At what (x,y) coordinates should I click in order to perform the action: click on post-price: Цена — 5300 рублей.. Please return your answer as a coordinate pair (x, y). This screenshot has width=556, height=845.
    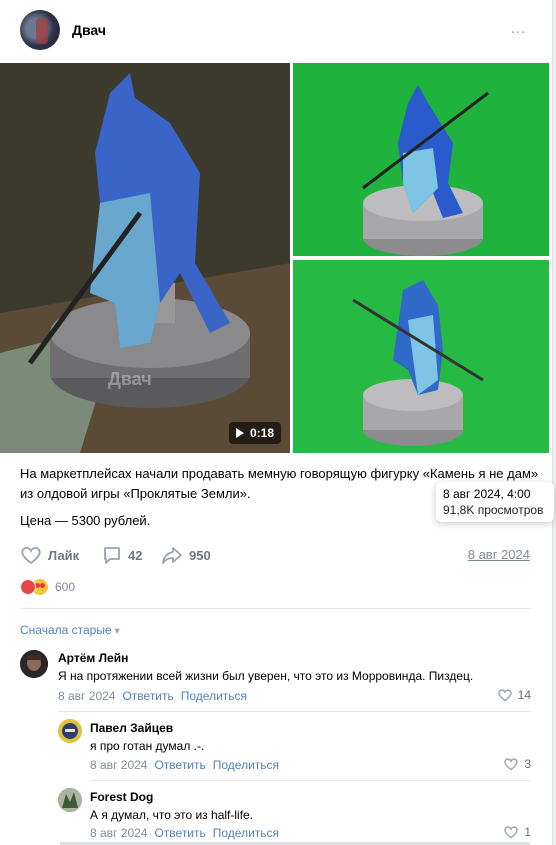
    Looking at the image, I should click on (85, 520).